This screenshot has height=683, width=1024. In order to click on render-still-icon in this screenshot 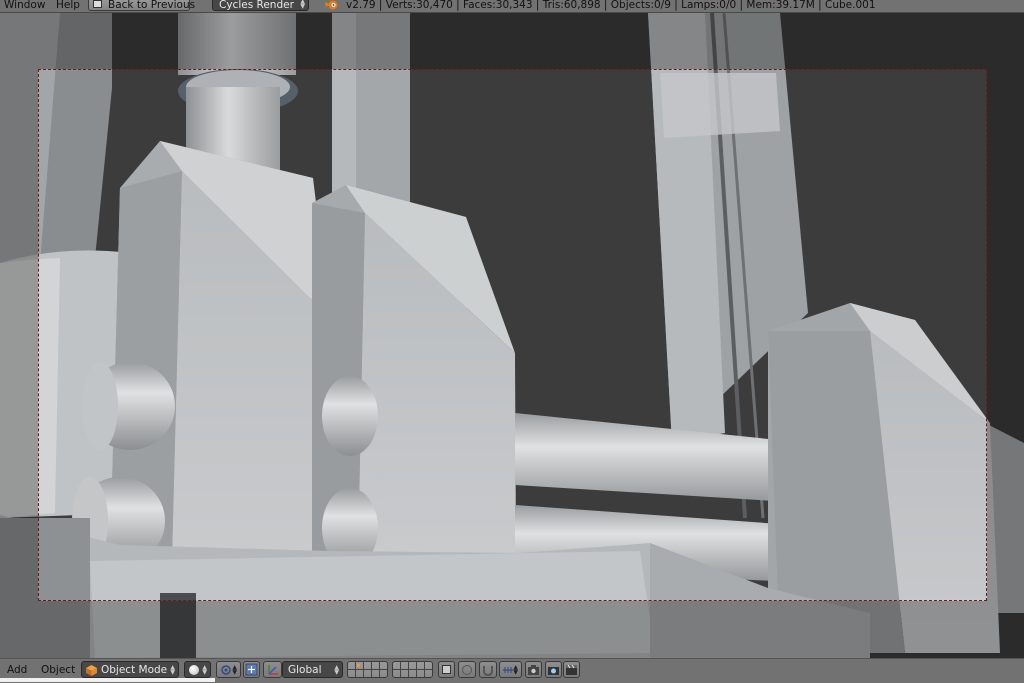, I will do `click(533, 670)`.